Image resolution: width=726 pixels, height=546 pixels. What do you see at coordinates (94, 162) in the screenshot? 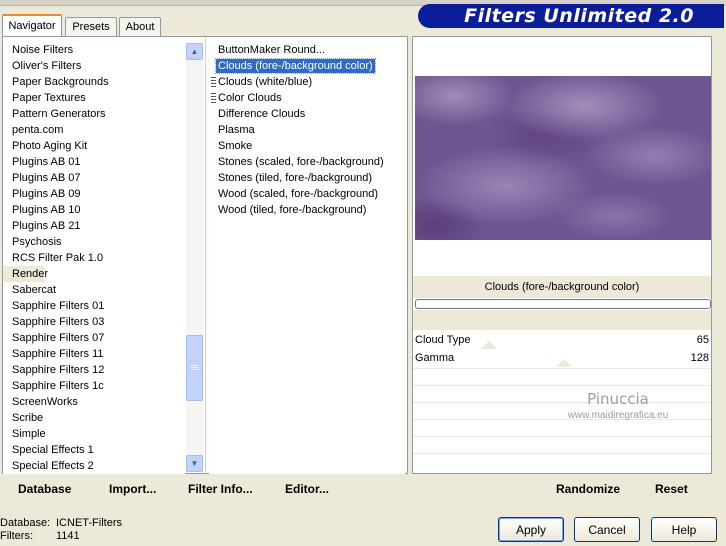
I see `category-item: Plugins AB 01` at bounding box center [94, 162].